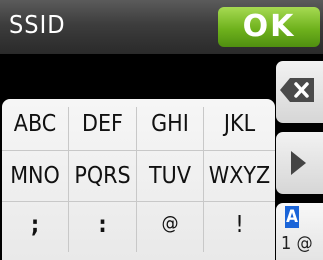 This screenshot has height=260, width=323. Describe the element at coordinates (102, 176) in the screenshot. I see `key-pqrs: PQRS` at that location.